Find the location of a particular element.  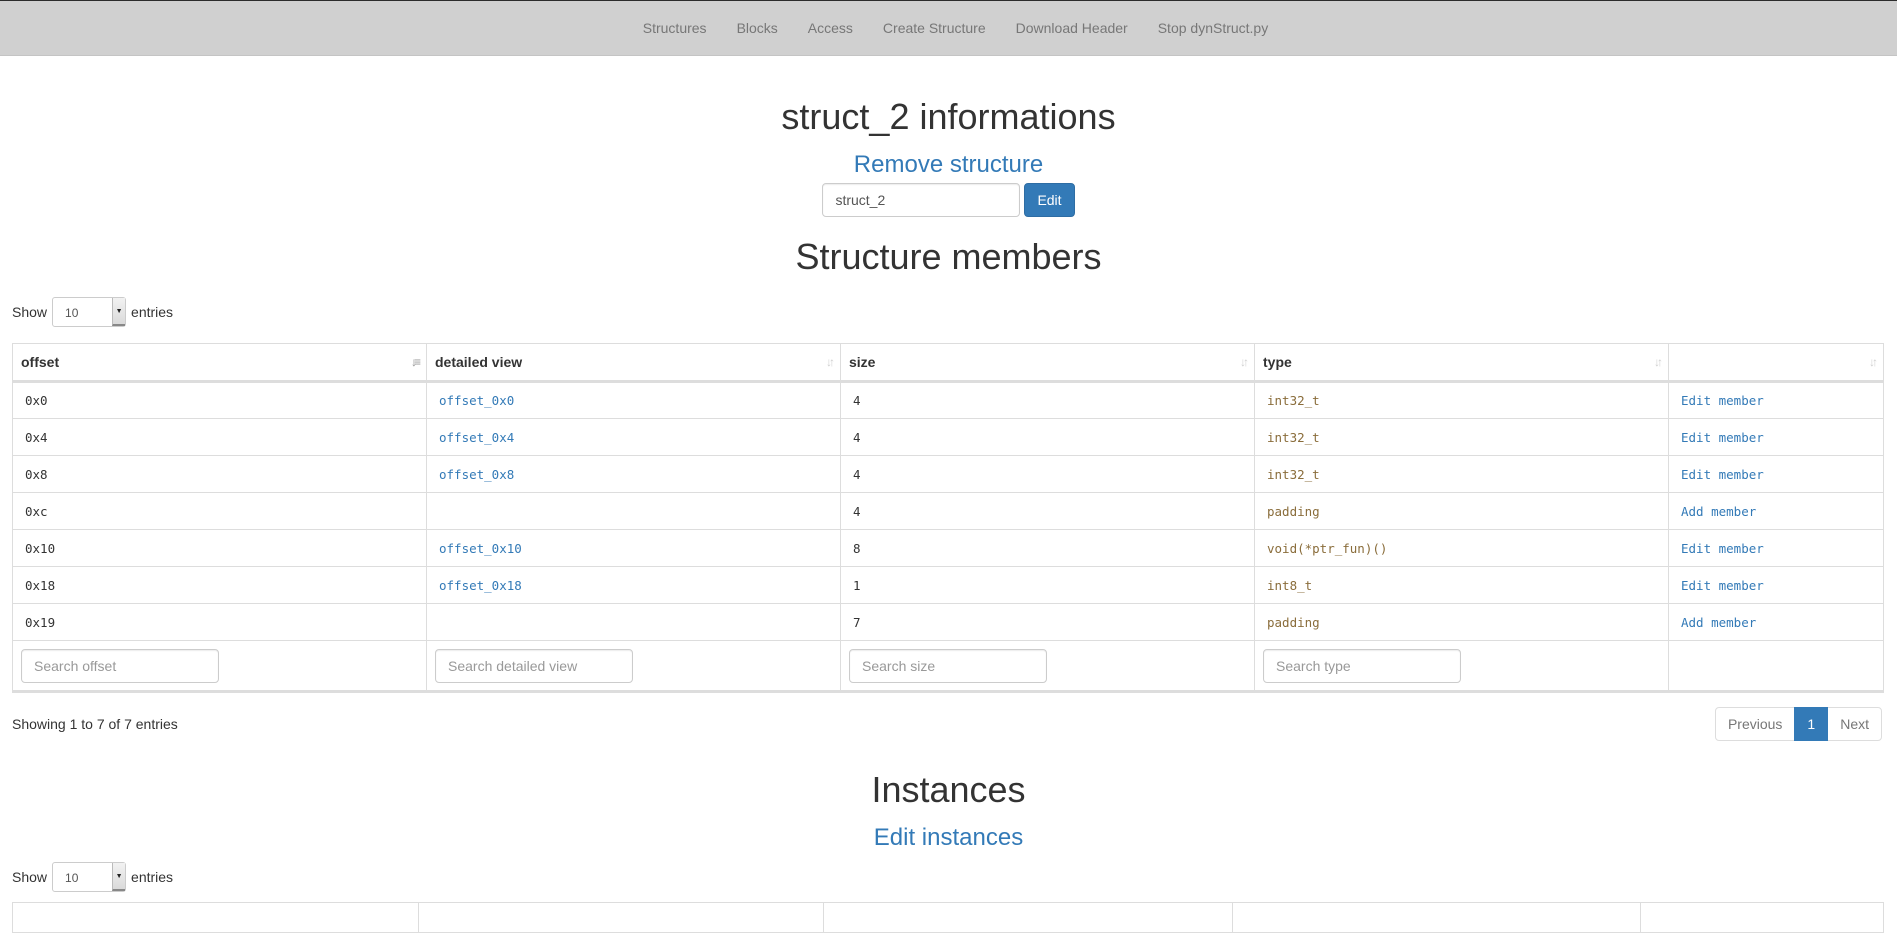

search-type-input is located at coordinates (1362, 665).